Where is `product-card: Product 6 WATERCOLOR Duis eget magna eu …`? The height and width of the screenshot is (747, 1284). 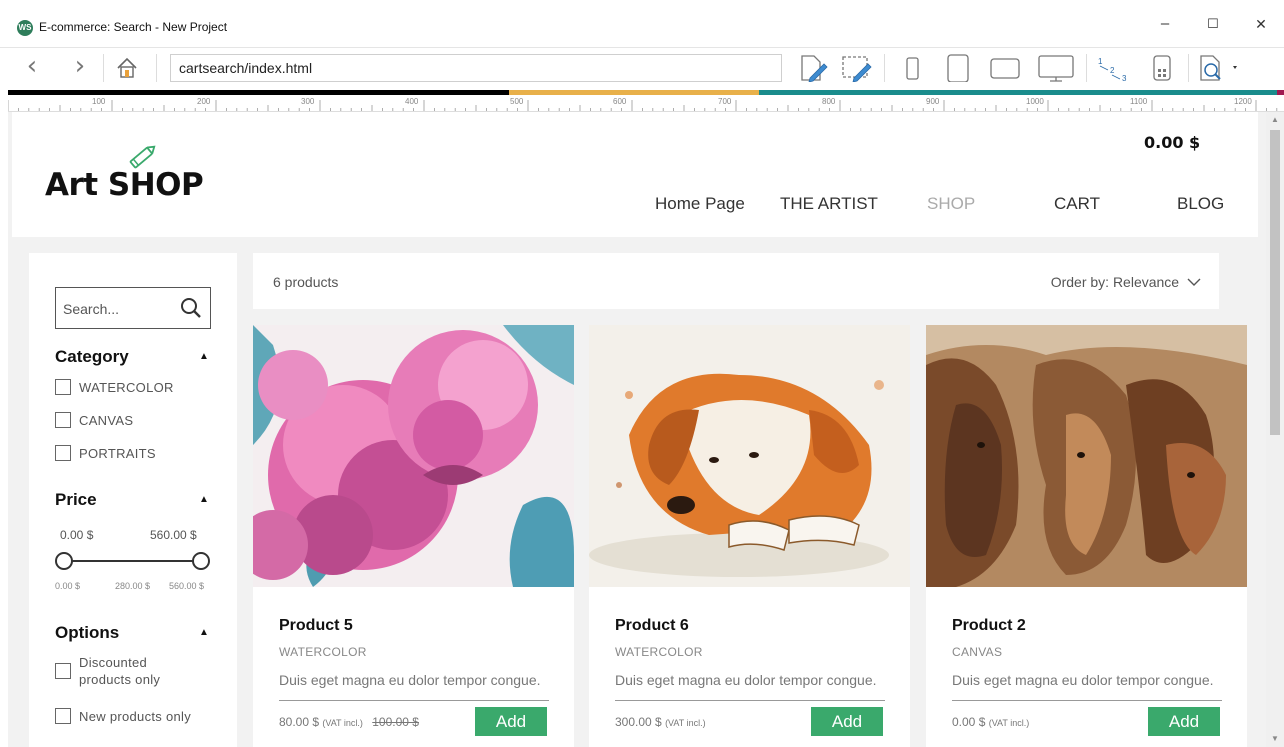 product-card: Product 6 WATERCOLOR Duis eget magna eu … is located at coordinates (749, 536).